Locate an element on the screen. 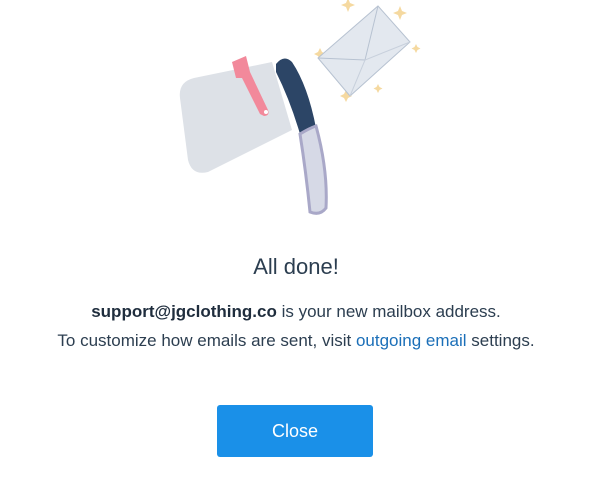 Image resolution: width=592 pixels, height=481 pixels. customize-prefix-text: To customize how emails are sent, visit is located at coordinates (206, 340).